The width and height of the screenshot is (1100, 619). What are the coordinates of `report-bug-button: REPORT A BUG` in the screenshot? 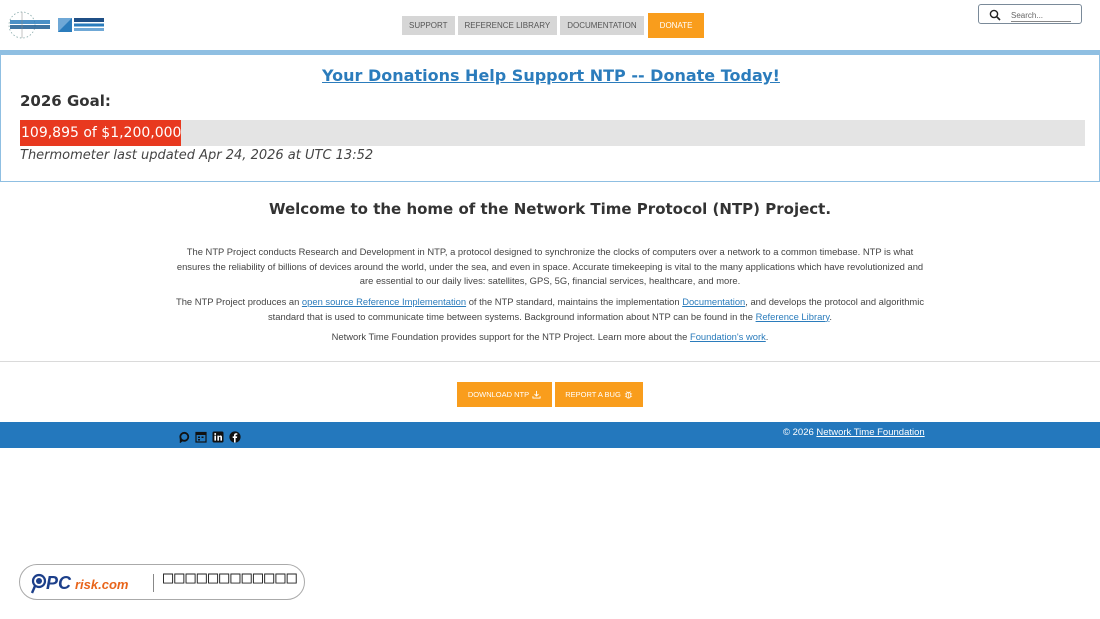 It's located at (599, 394).